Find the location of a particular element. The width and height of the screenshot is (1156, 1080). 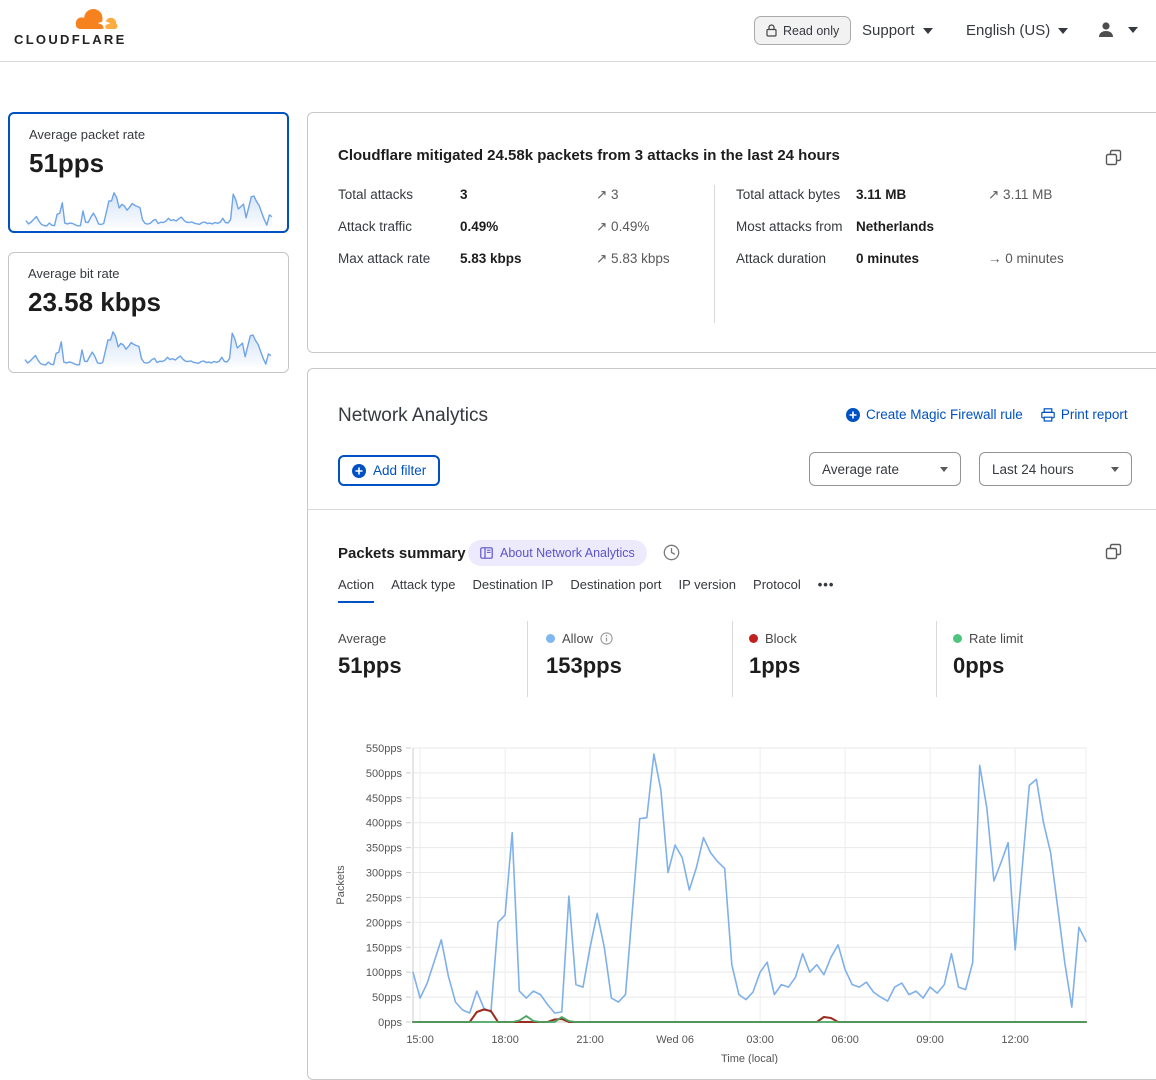

stat-delta: → 0 minutes is located at coordinates (1026, 258).